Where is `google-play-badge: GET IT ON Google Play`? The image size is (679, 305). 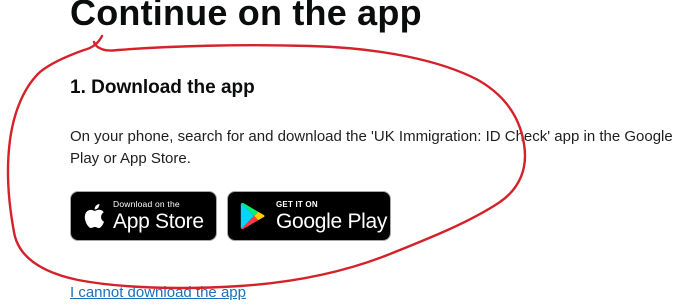
google-play-badge: GET IT ON Google Play is located at coordinates (309, 216).